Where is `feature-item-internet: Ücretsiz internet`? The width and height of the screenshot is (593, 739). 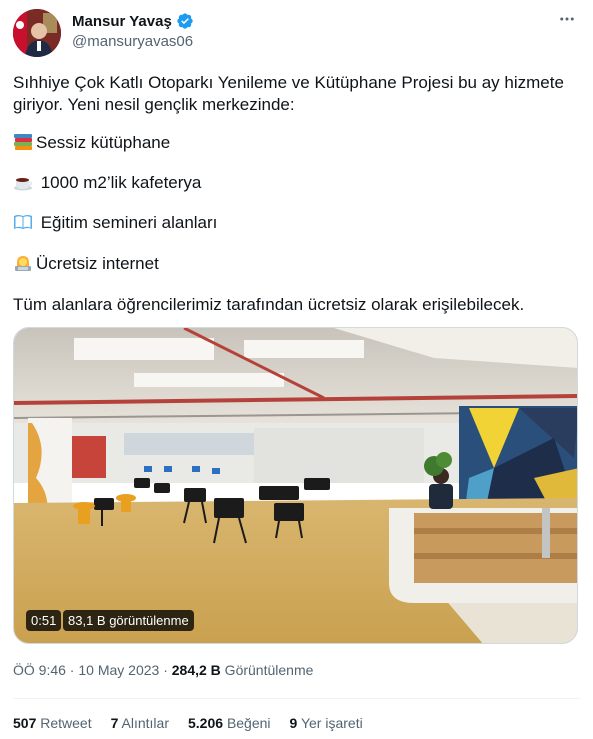 feature-item-internet: Ücretsiz internet is located at coordinates (86, 263).